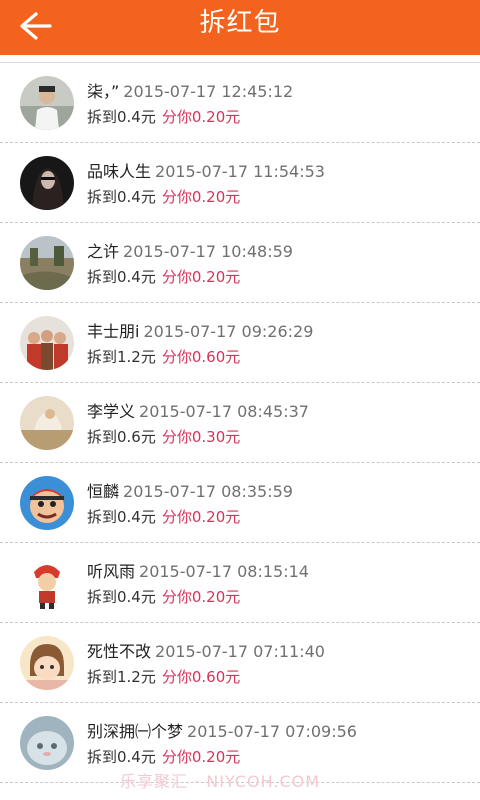 This screenshot has width=480, height=800. What do you see at coordinates (135, 731) in the screenshot?
I see `user-name: 别深拥㈠个梦` at bounding box center [135, 731].